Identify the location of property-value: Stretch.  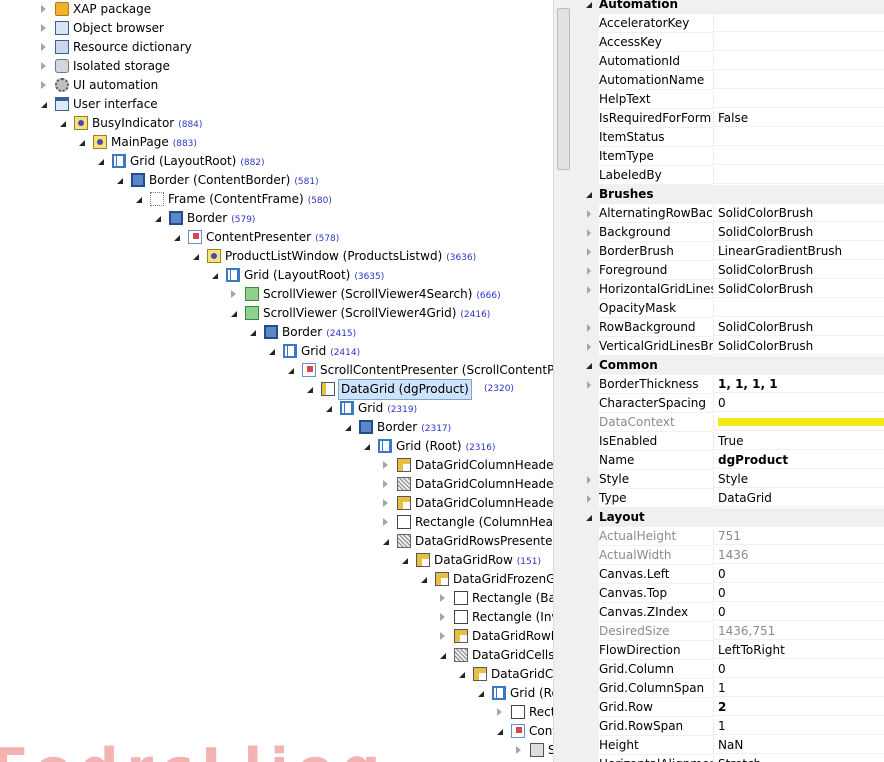
(798, 758).